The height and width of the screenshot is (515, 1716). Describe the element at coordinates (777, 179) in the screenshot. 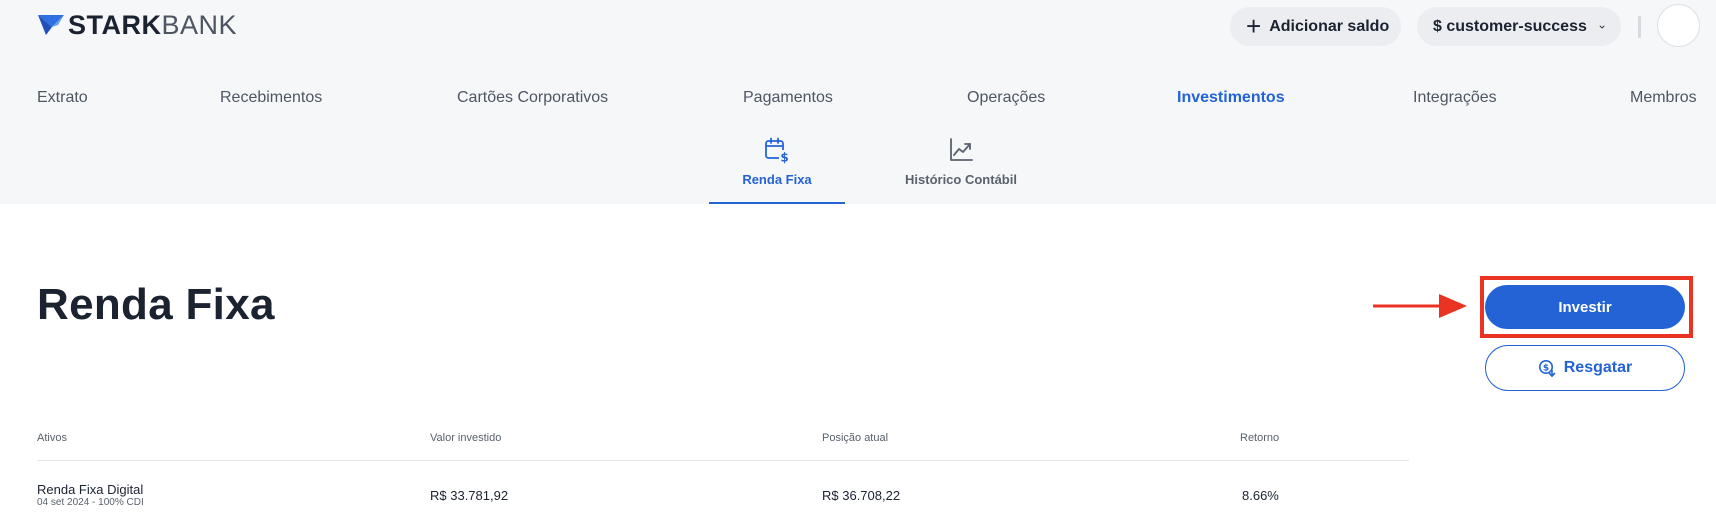

I see `tab-renda-fixa-label: Renda Fixa` at that location.